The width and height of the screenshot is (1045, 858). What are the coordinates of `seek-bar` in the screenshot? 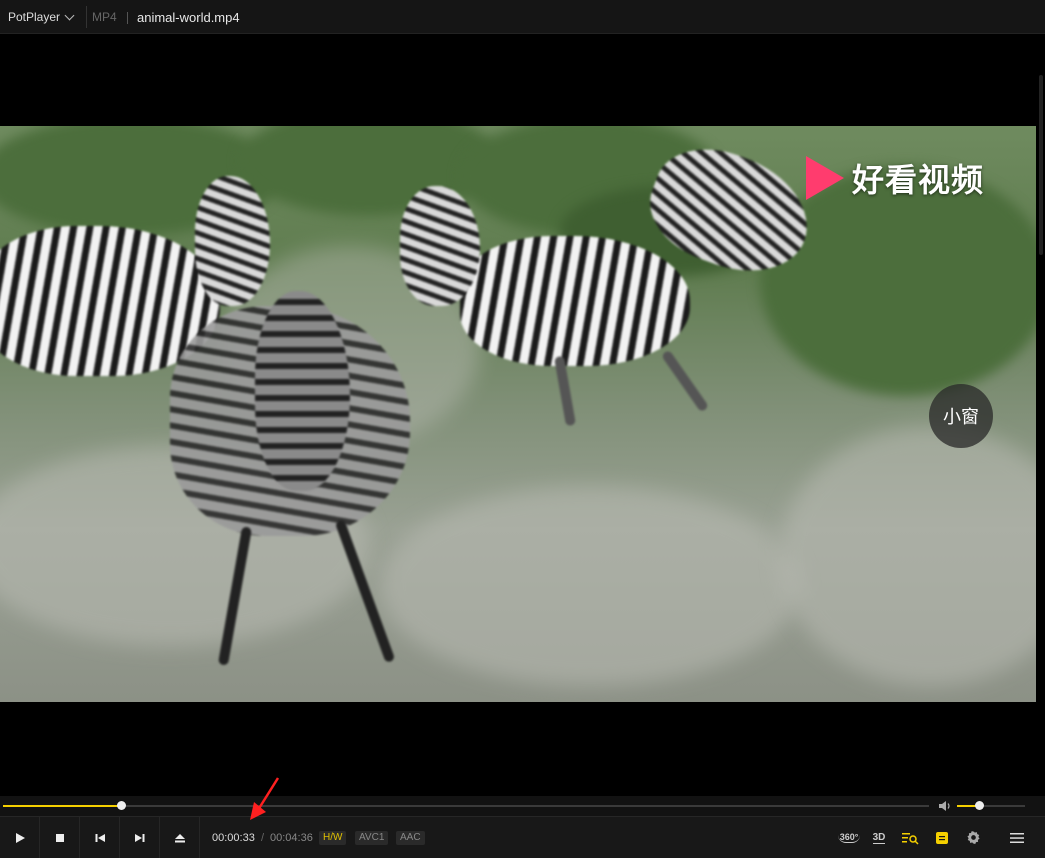 It's located at (466, 805).